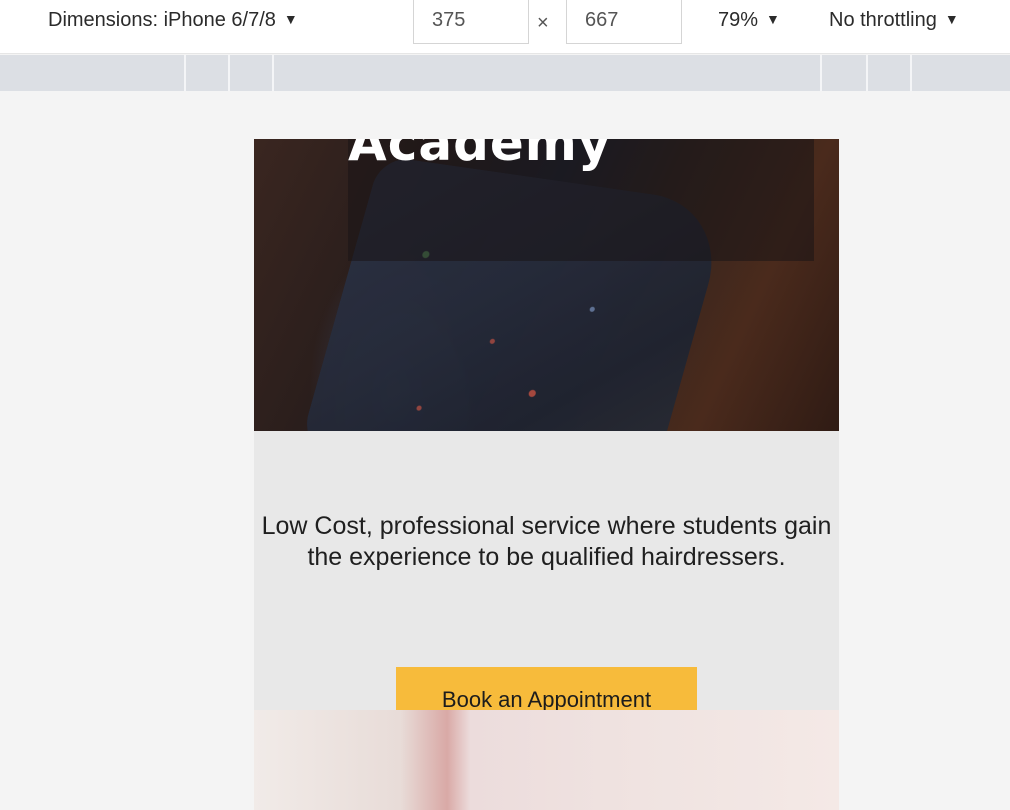 This screenshot has width=1010, height=810. Describe the element at coordinates (471, 22) in the screenshot. I see `width-input: 375` at that location.